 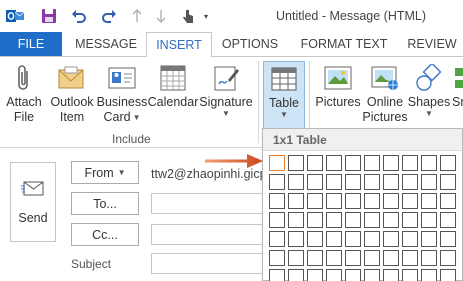 What do you see at coordinates (33, 202) in the screenshot?
I see `send-button: Send` at bounding box center [33, 202].